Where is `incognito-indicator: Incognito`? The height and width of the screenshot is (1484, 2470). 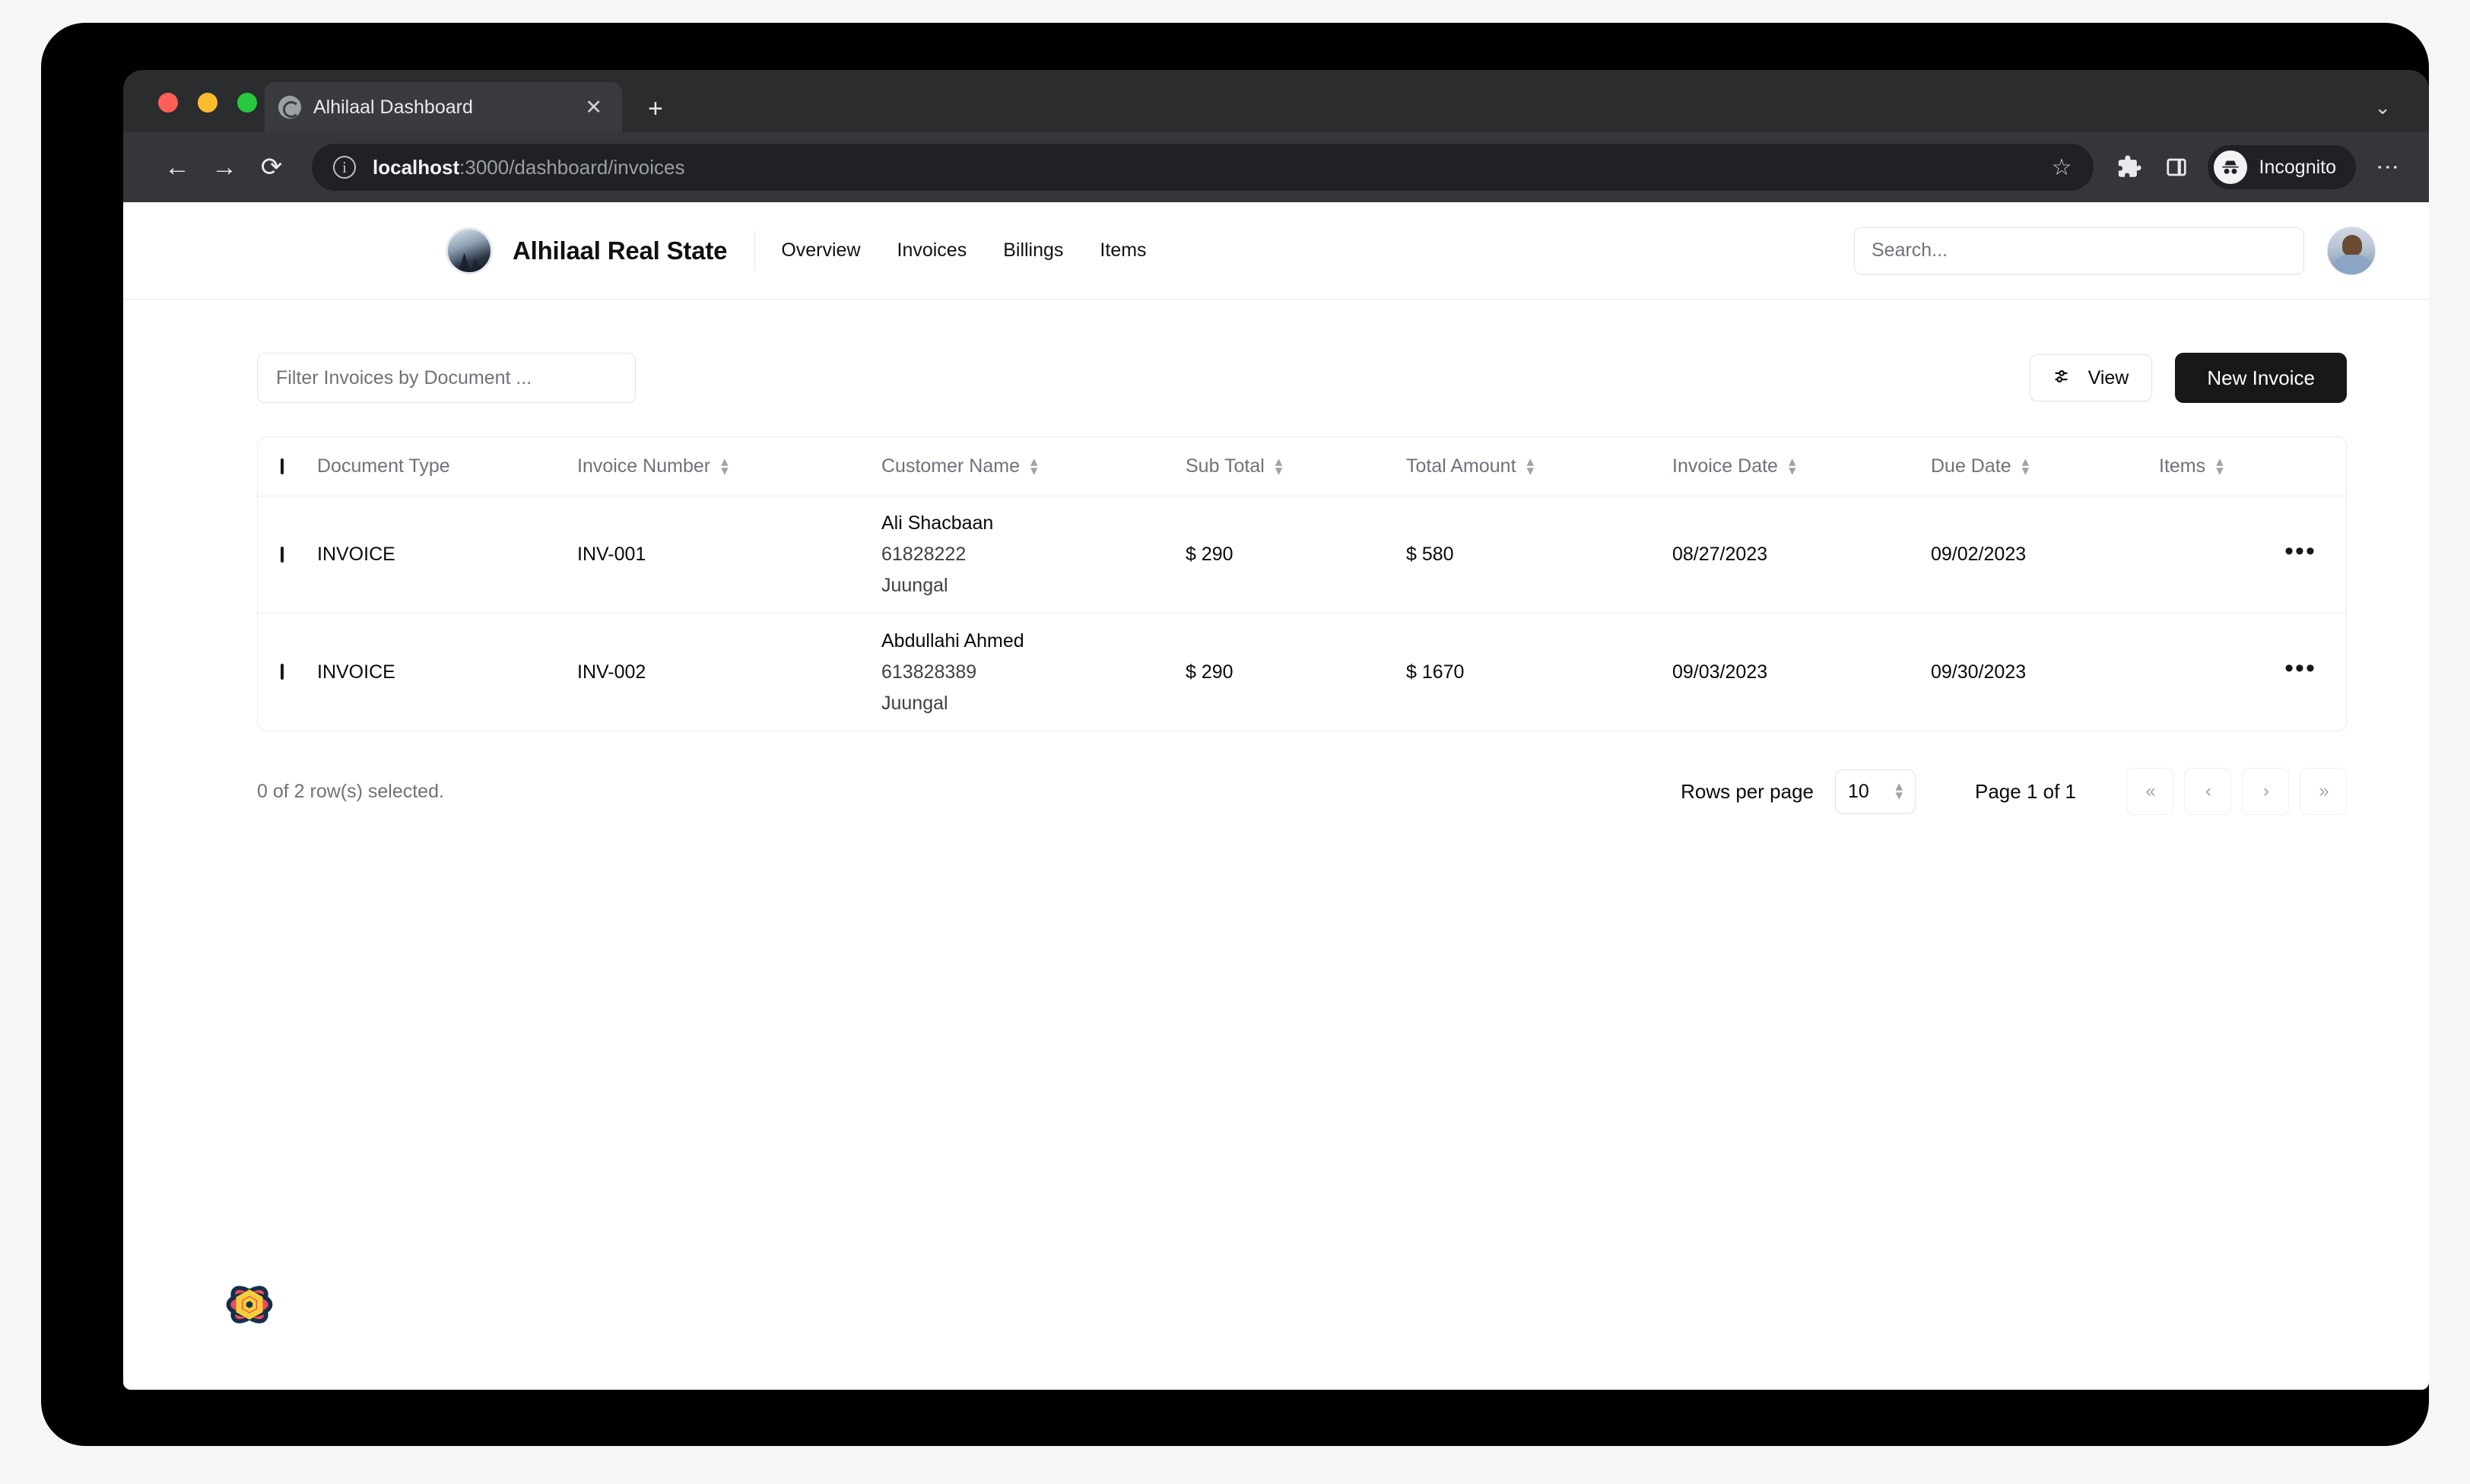
incognito-indicator: Incognito is located at coordinates (2282, 167).